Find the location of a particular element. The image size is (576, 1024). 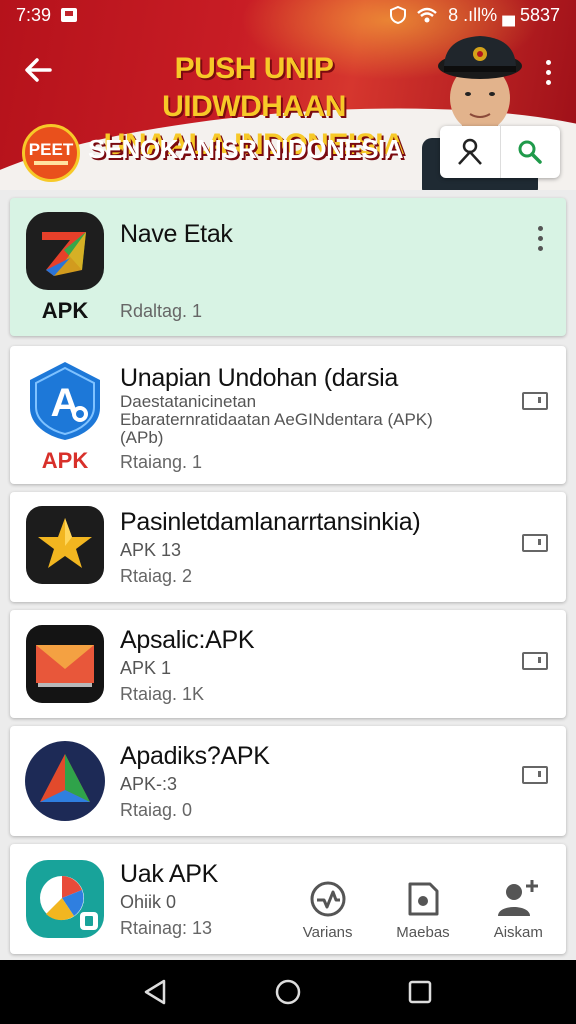

app-rating: Rtaiag. 0 is located at coordinates (156, 810).